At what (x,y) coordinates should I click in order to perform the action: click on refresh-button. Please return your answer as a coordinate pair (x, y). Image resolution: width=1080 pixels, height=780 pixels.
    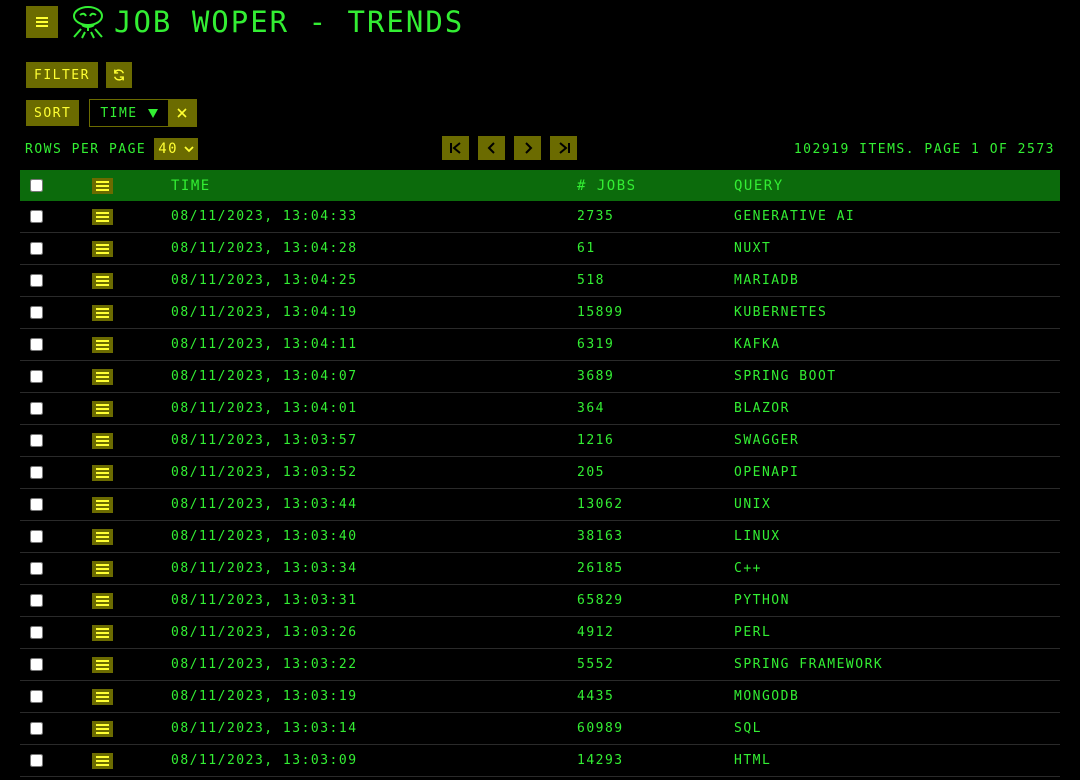
    Looking at the image, I should click on (118, 75).